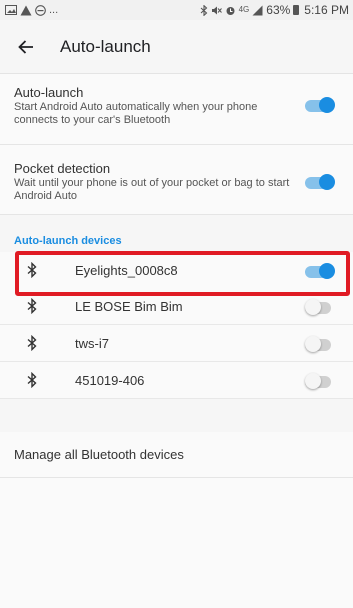 The image size is (353, 608). What do you see at coordinates (126, 270) in the screenshot?
I see `device-name: Eyelights_0008c8` at bounding box center [126, 270].